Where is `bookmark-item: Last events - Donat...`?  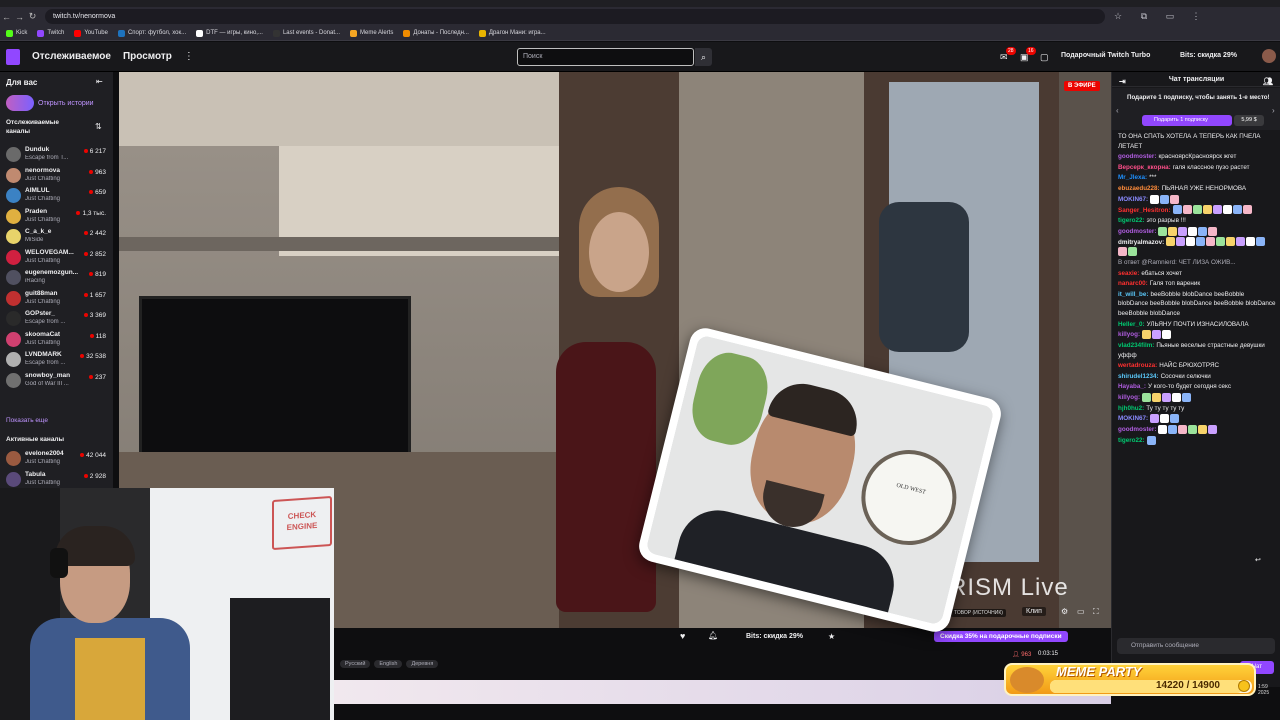 bookmark-item: Last events - Donat... is located at coordinates (306, 33).